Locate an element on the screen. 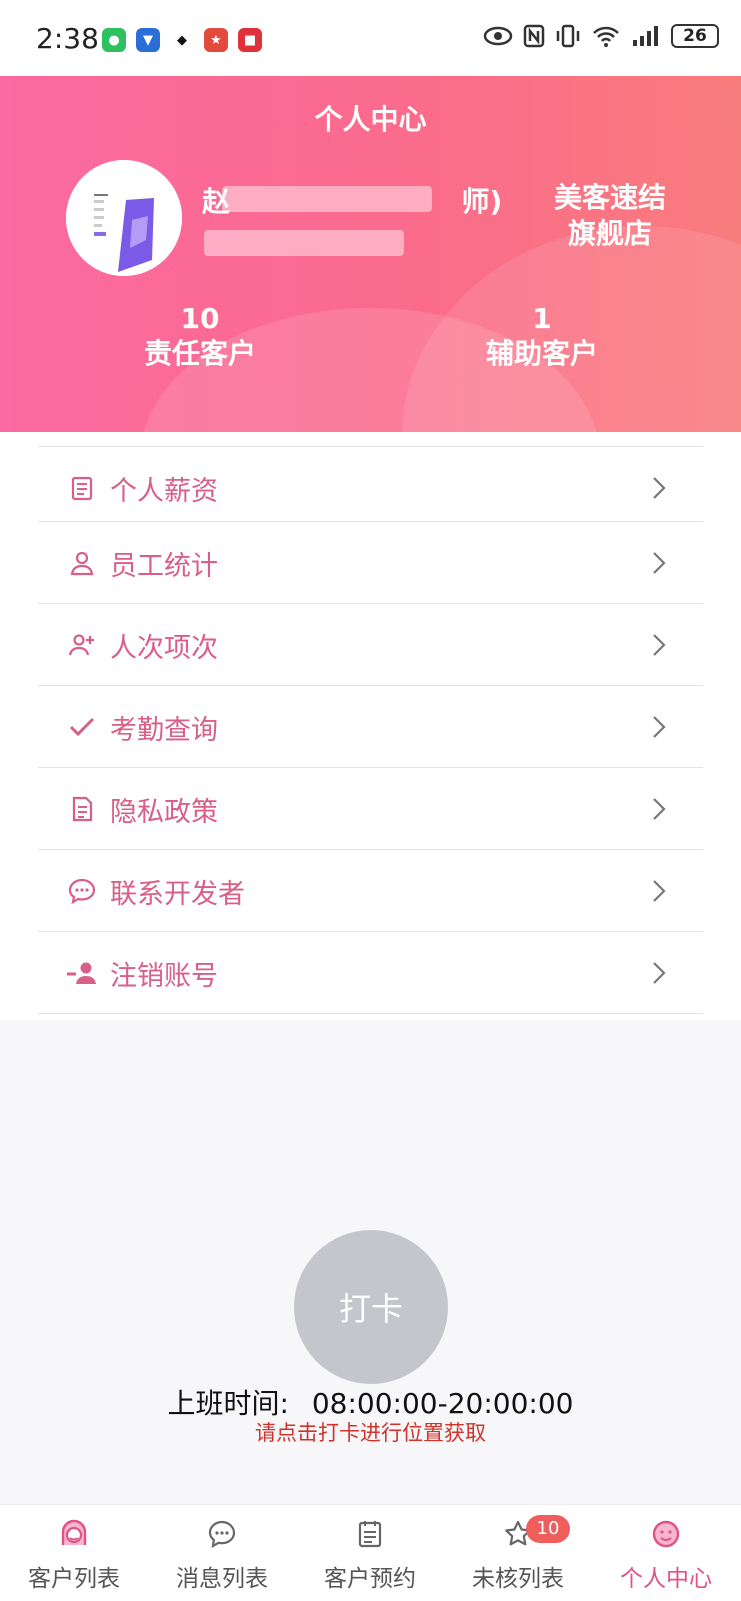  work-time-label: 上班时间: is located at coordinates (228, 1403).